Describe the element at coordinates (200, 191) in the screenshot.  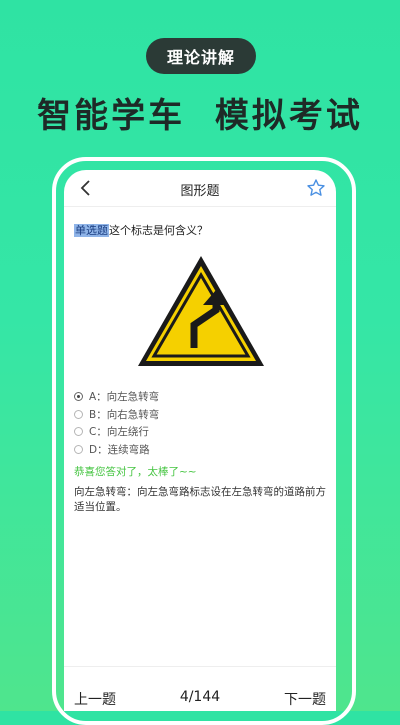
I see `page-title: 图形题` at that location.